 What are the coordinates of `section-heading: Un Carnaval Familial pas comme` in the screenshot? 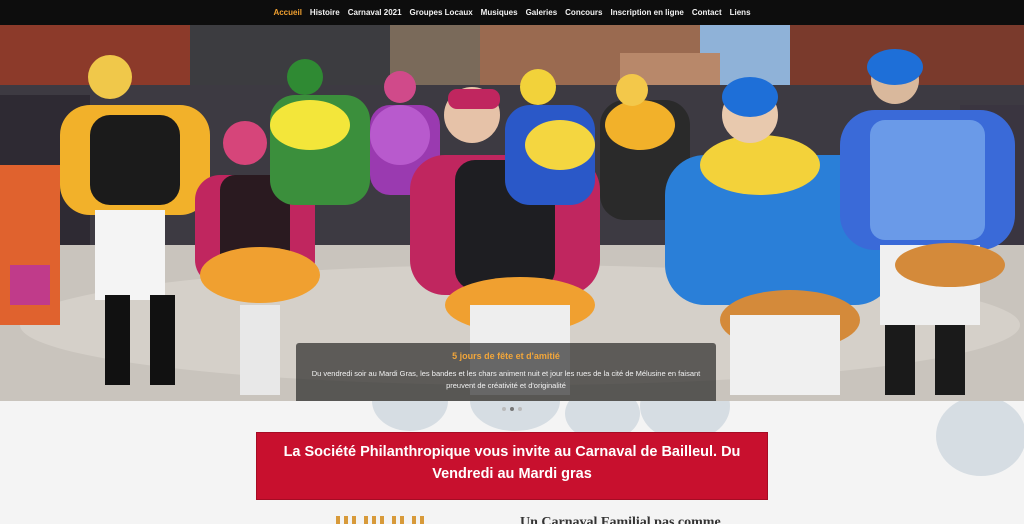 It's located at (620, 519).